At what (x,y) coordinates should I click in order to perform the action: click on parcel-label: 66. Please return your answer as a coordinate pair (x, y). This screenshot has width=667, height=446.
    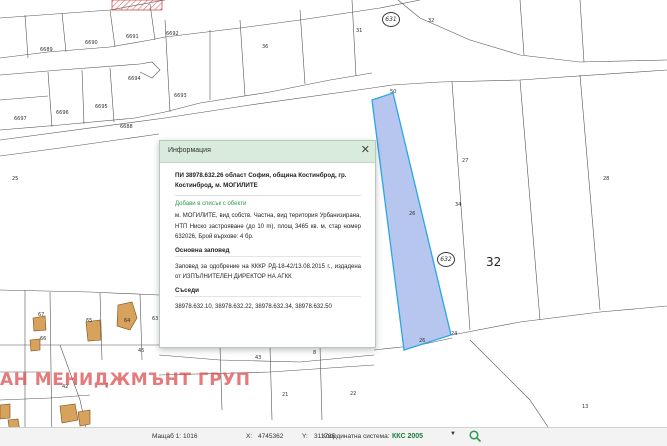
    Looking at the image, I should click on (43, 339).